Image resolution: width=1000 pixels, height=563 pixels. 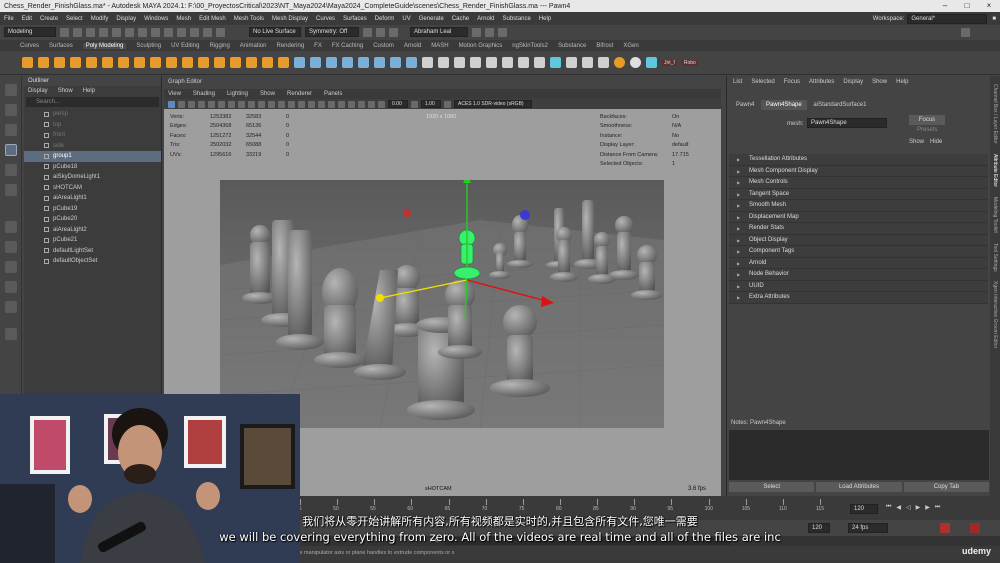 What do you see at coordinates (27, 19) in the screenshot?
I see `menu-edit: Edit` at bounding box center [27, 19].